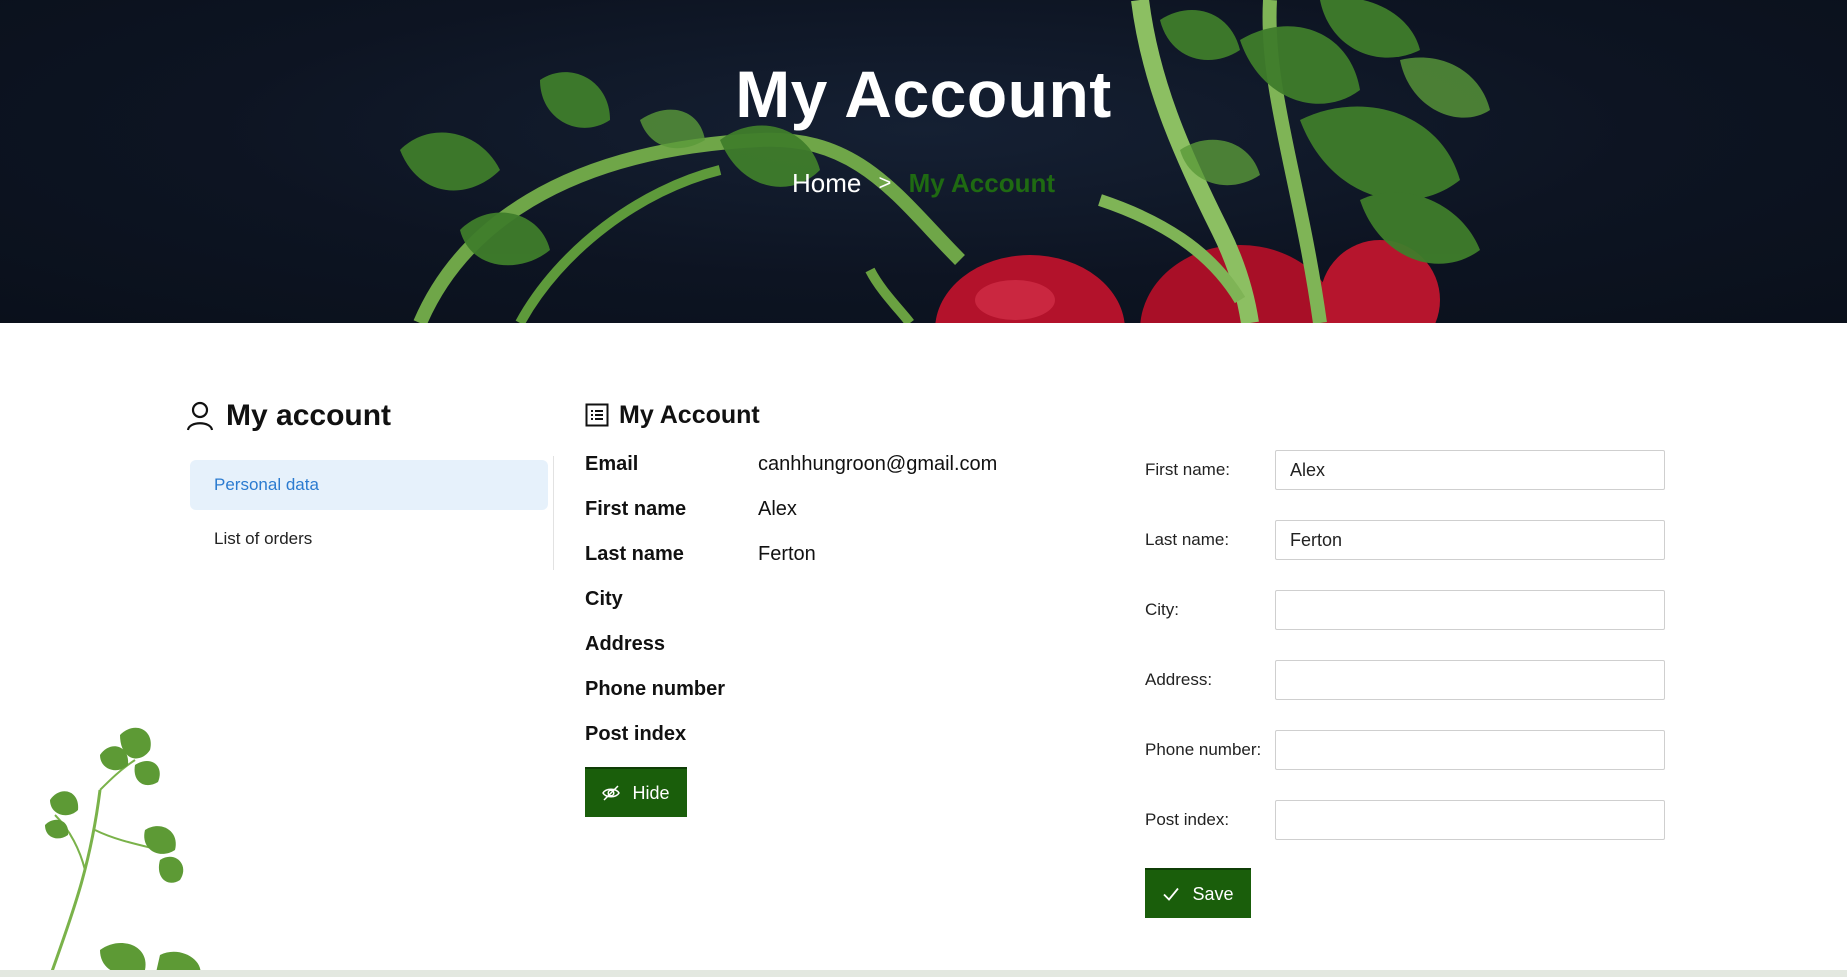 This screenshot has width=1847, height=977. Describe the element at coordinates (845, 509) in the screenshot. I see `info-row-first-name: First name Alex` at that location.